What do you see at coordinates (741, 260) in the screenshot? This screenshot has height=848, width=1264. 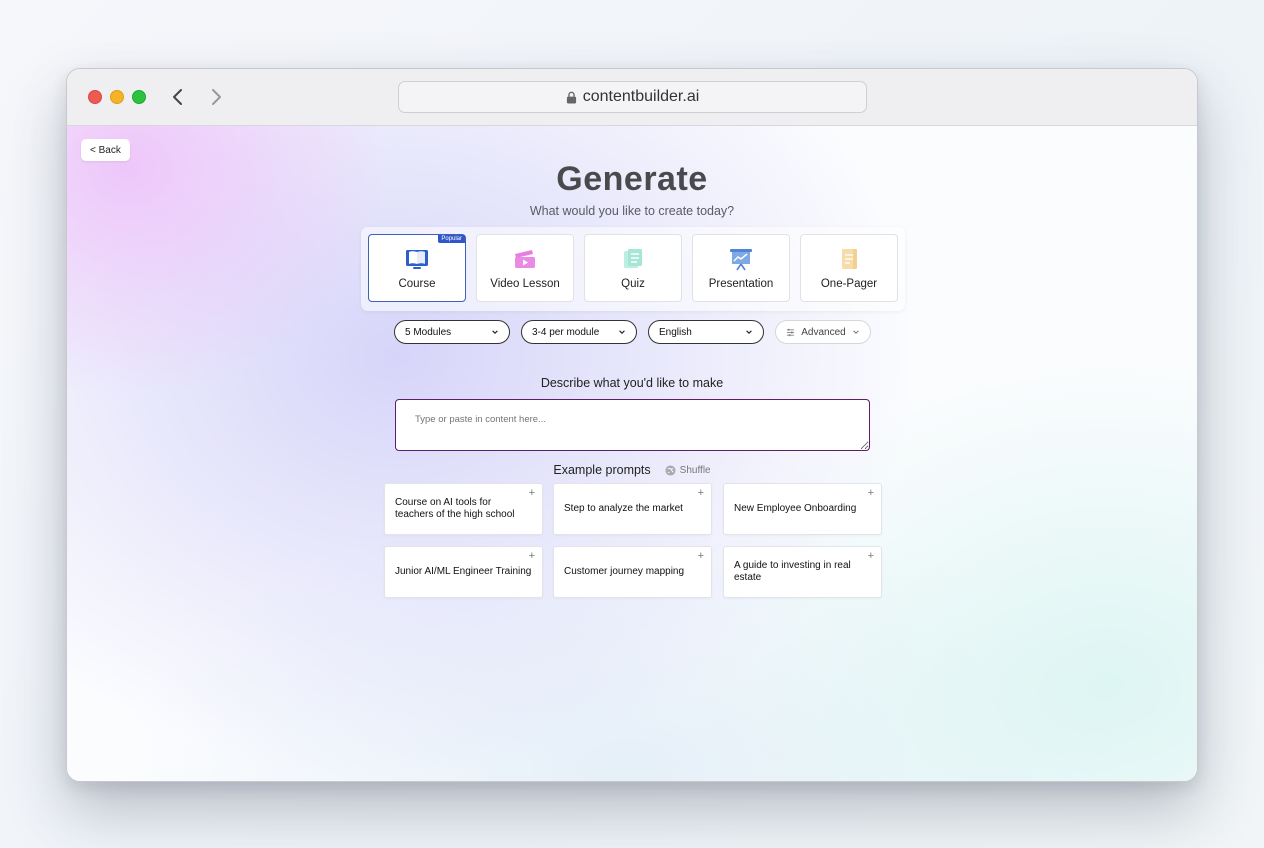 I see `presentation-icon` at bounding box center [741, 260].